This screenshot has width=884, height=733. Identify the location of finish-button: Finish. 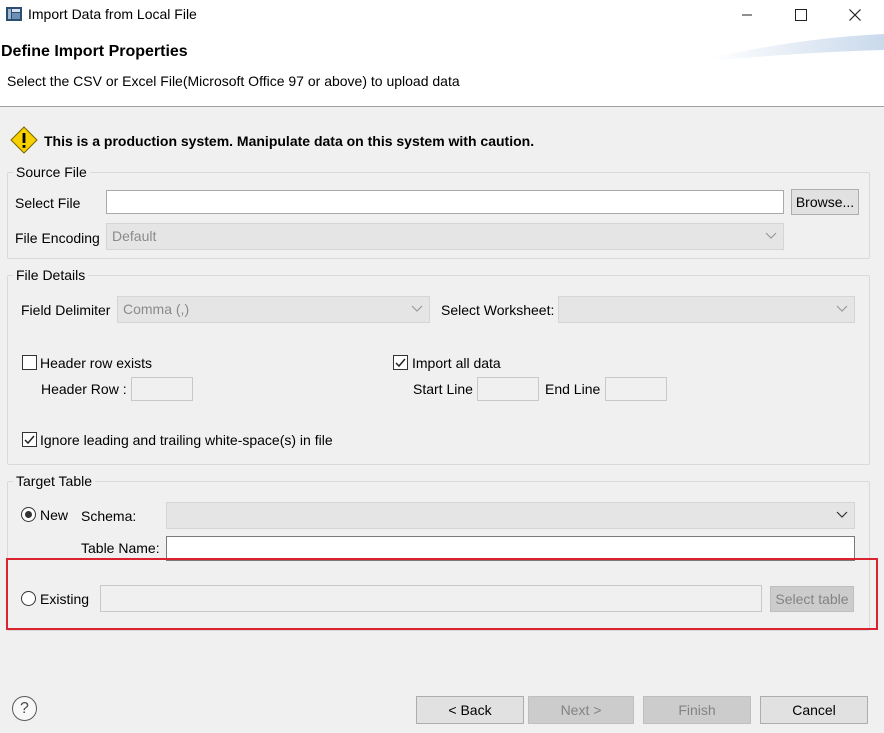
(697, 710).